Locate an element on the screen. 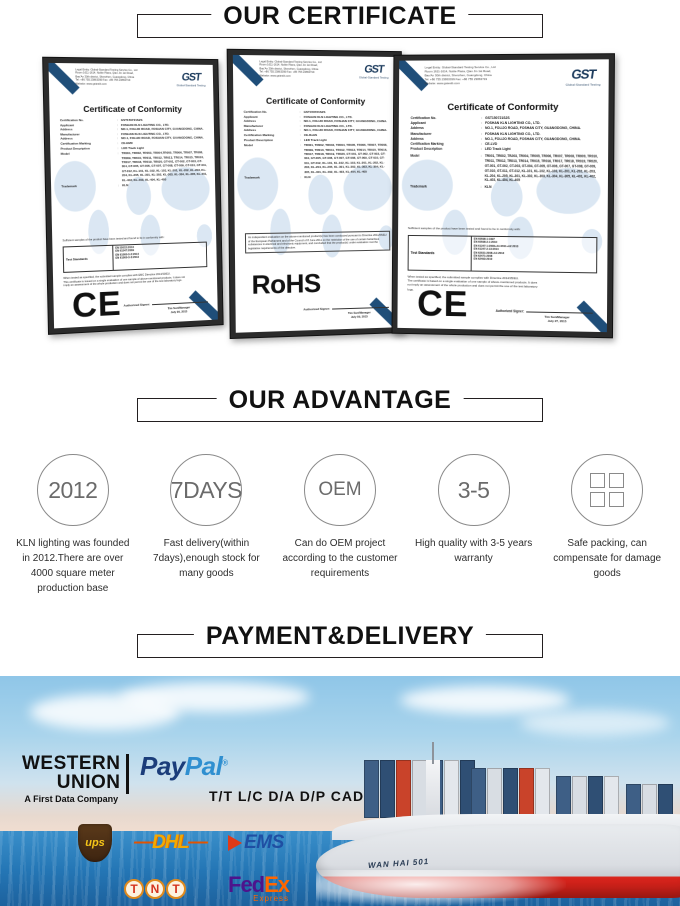 The width and height of the screenshot is (680, 906). dhl-label: DHL is located at coordinates (170, 842).